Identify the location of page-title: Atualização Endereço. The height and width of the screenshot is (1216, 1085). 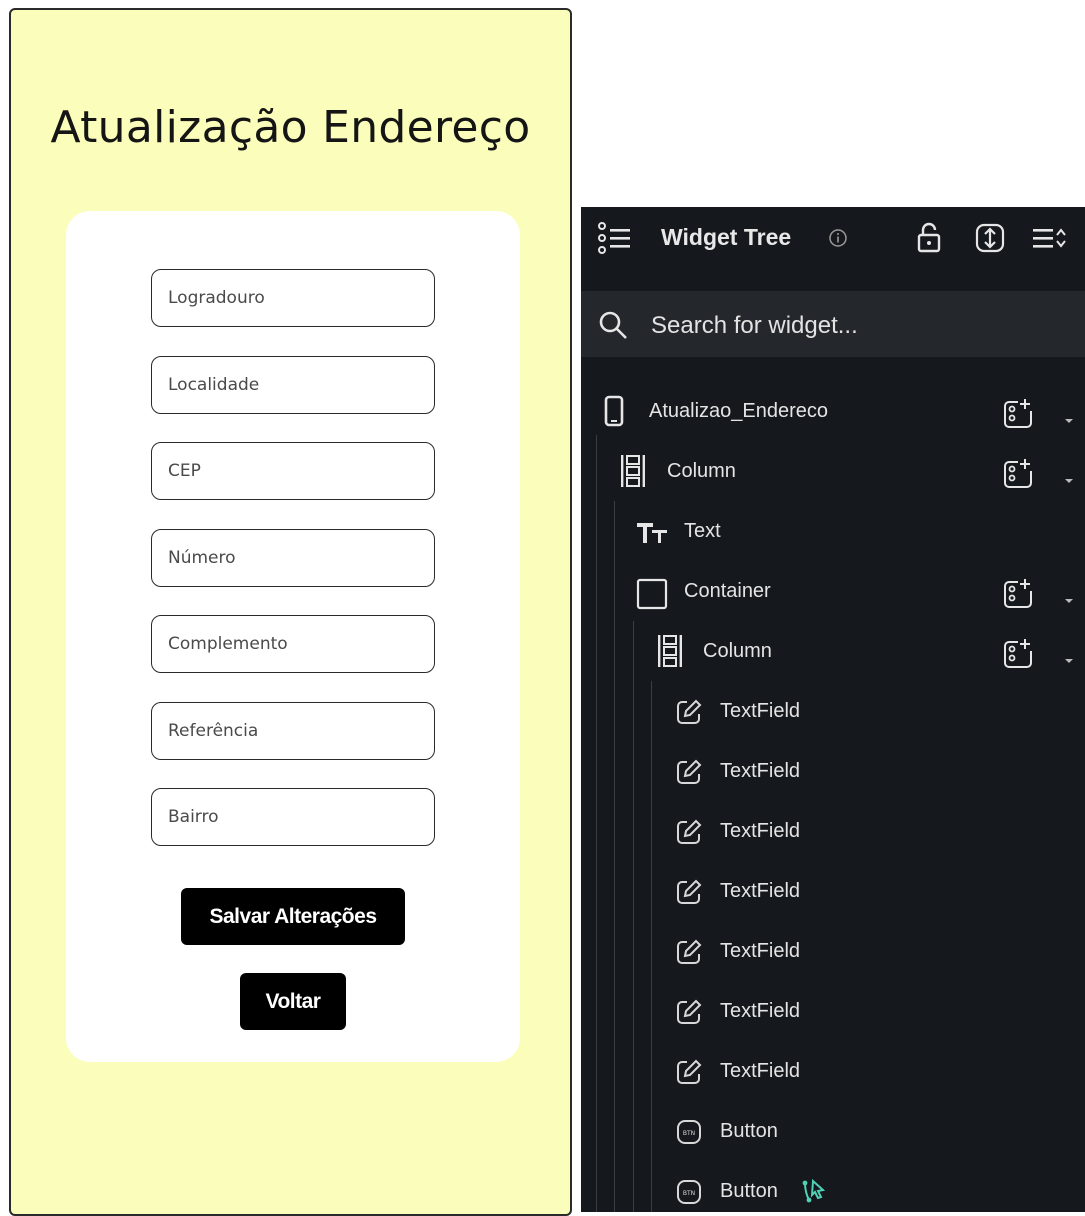
(290, 127).